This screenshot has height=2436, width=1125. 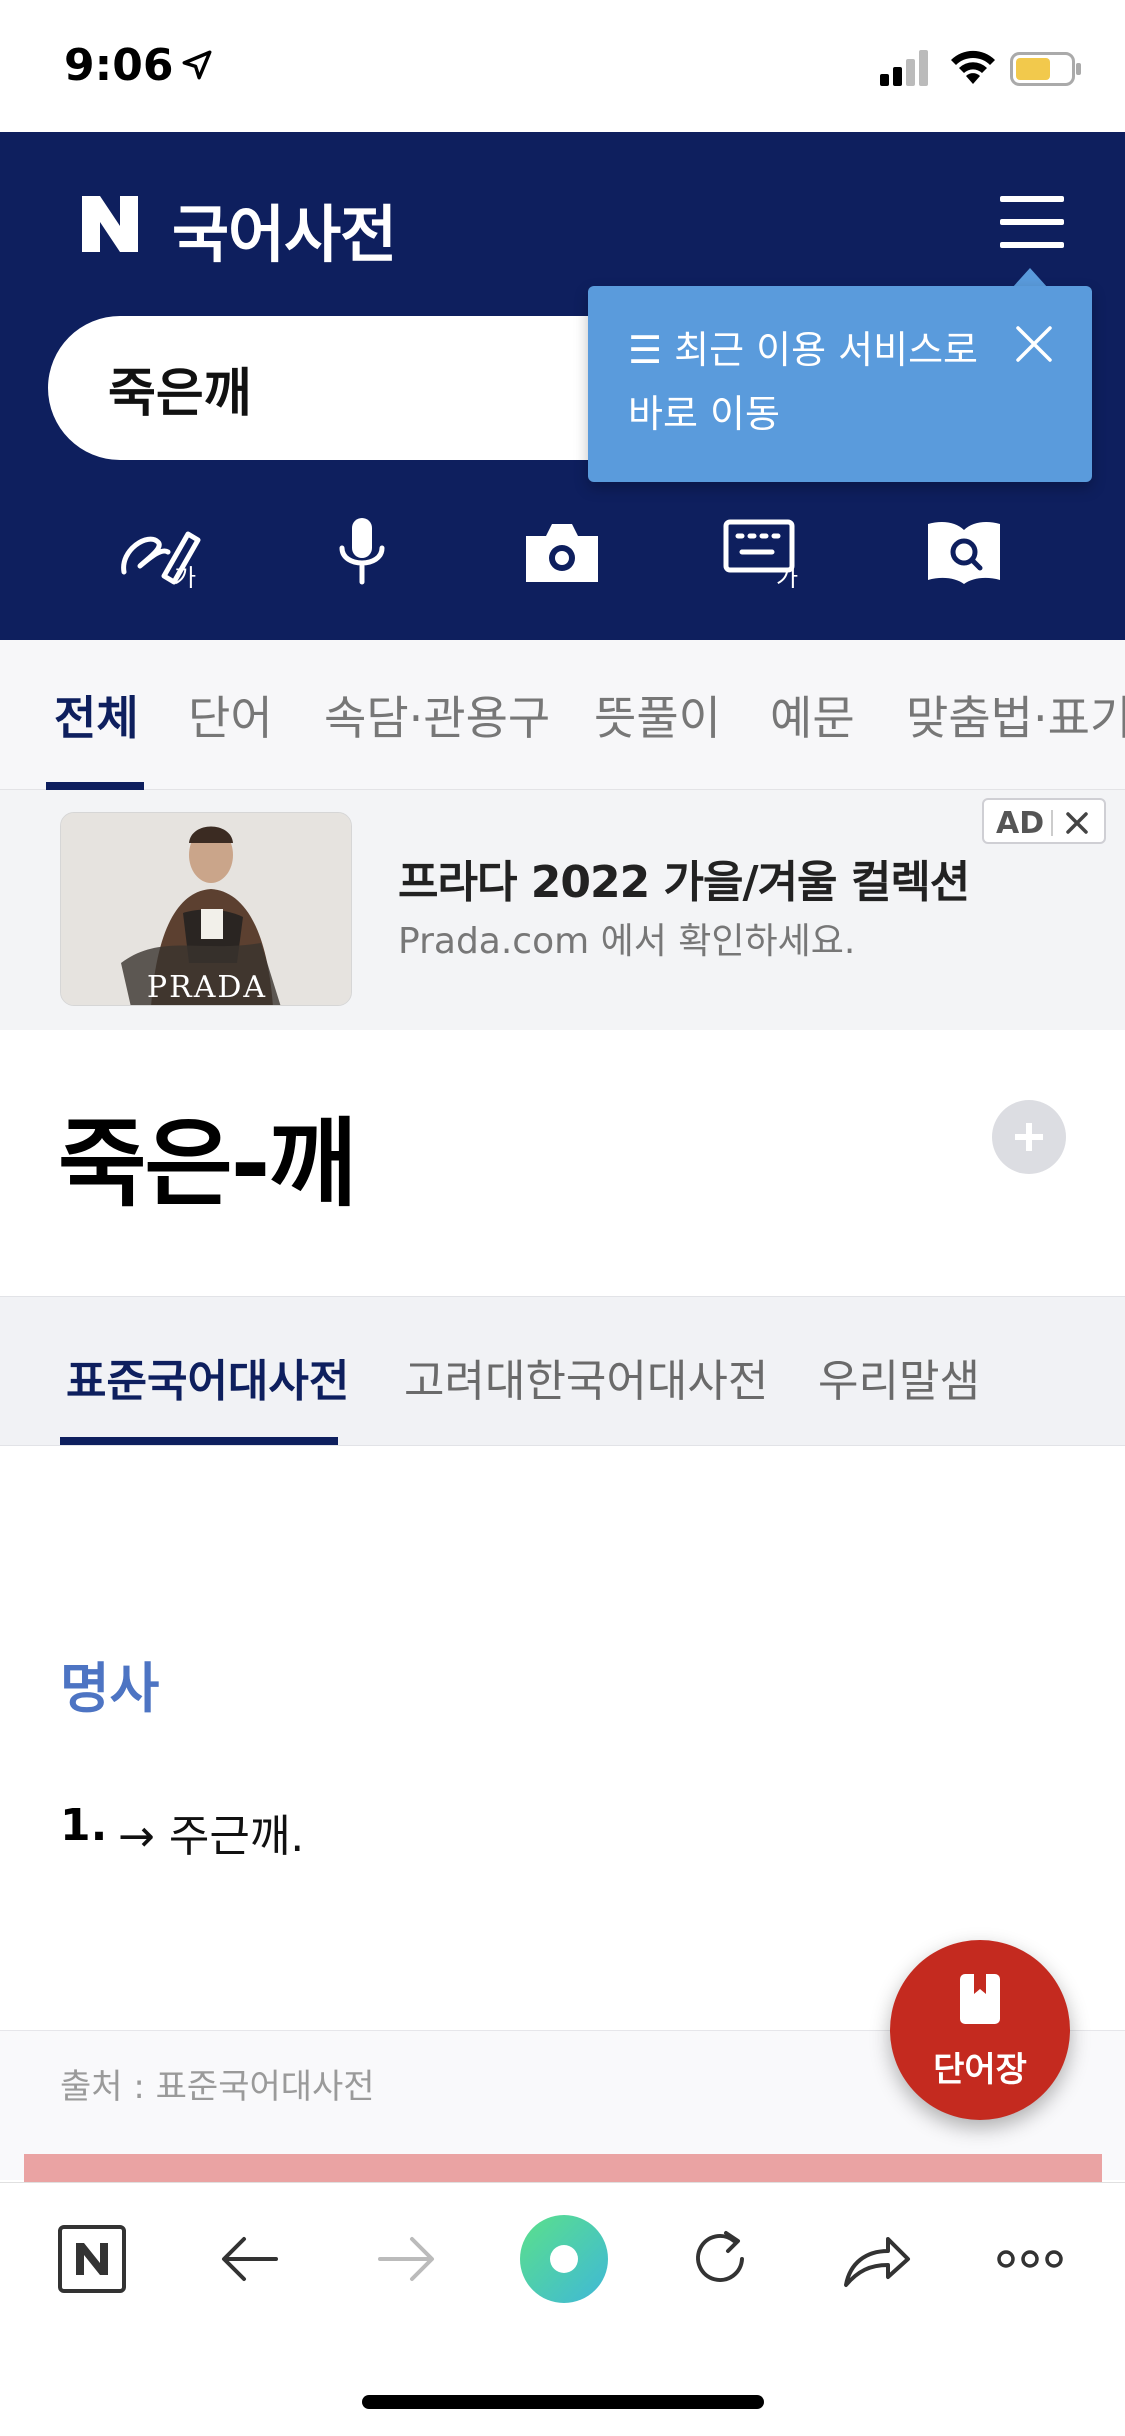 What do you see at coordinates (95, 786) in the screenshot?
I see `active-tab-indicator` at bounding box center [95, 786].